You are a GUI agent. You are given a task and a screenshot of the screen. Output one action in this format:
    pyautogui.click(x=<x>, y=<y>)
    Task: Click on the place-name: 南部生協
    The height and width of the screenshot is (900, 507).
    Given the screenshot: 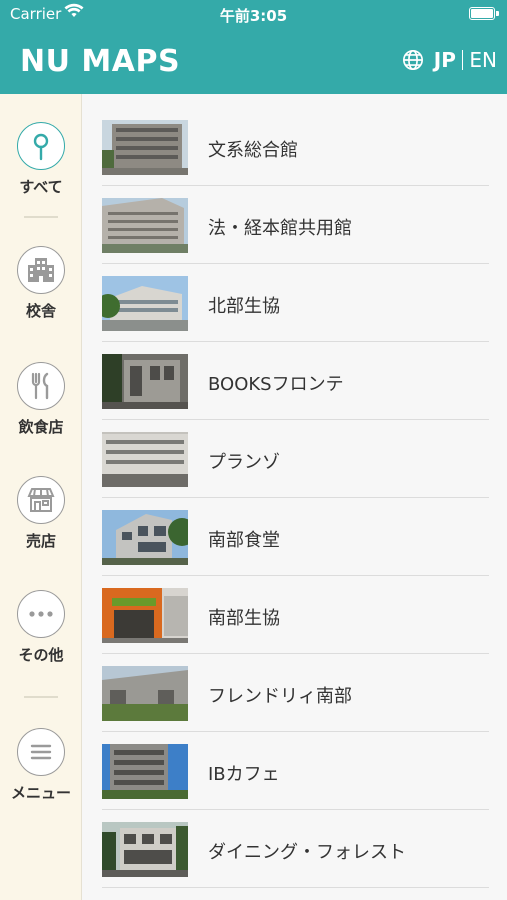 What is the action you would take?
    pyautogui.click(x=244, y=618)
    